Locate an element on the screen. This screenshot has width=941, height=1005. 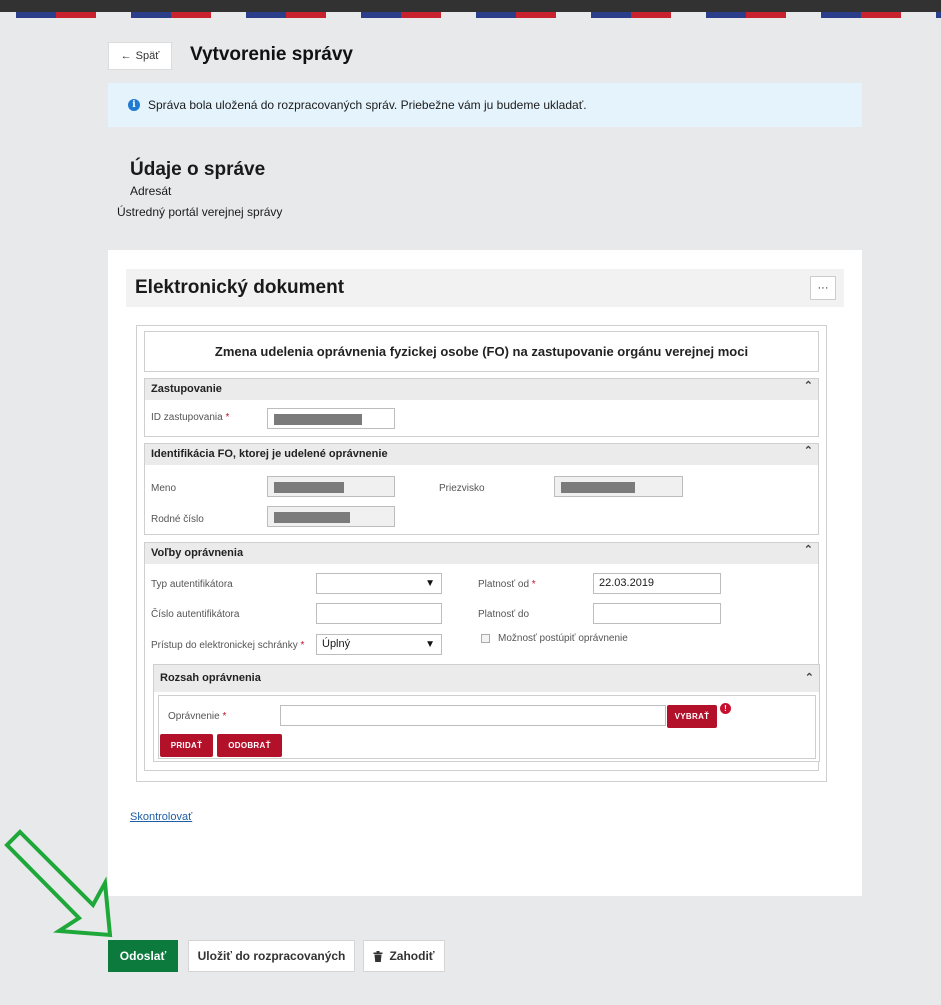
permission-input is located at coordinates (473, 715).